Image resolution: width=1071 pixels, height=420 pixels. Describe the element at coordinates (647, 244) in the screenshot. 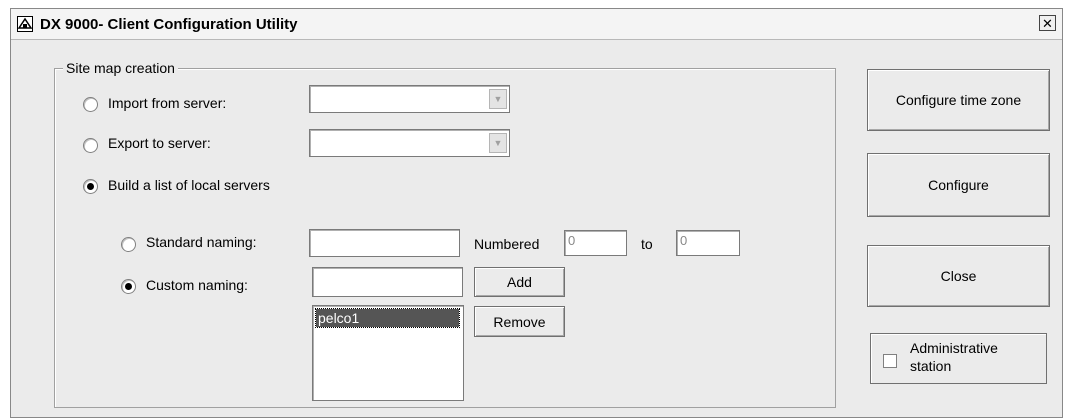

I see `to-label: to` at that location.